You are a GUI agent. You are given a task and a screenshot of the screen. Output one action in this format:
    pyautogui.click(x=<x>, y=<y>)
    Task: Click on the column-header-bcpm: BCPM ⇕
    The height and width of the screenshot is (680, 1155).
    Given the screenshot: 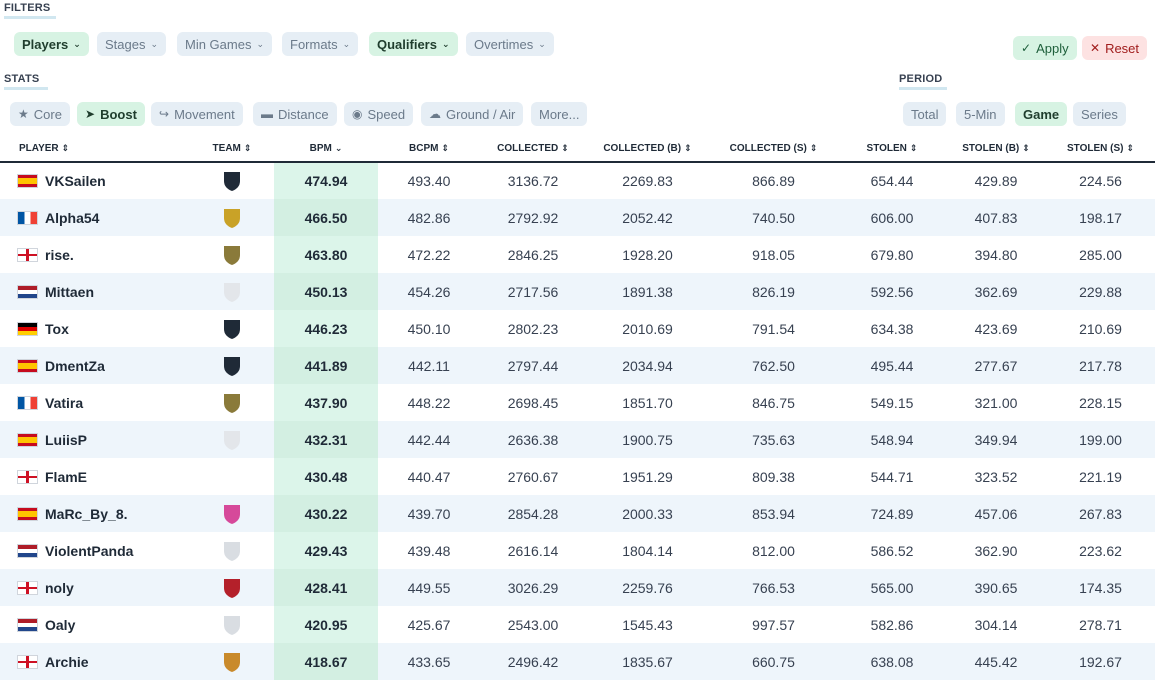 What is the action you would take?
    pyautogui.click(x=429, y=149)
    